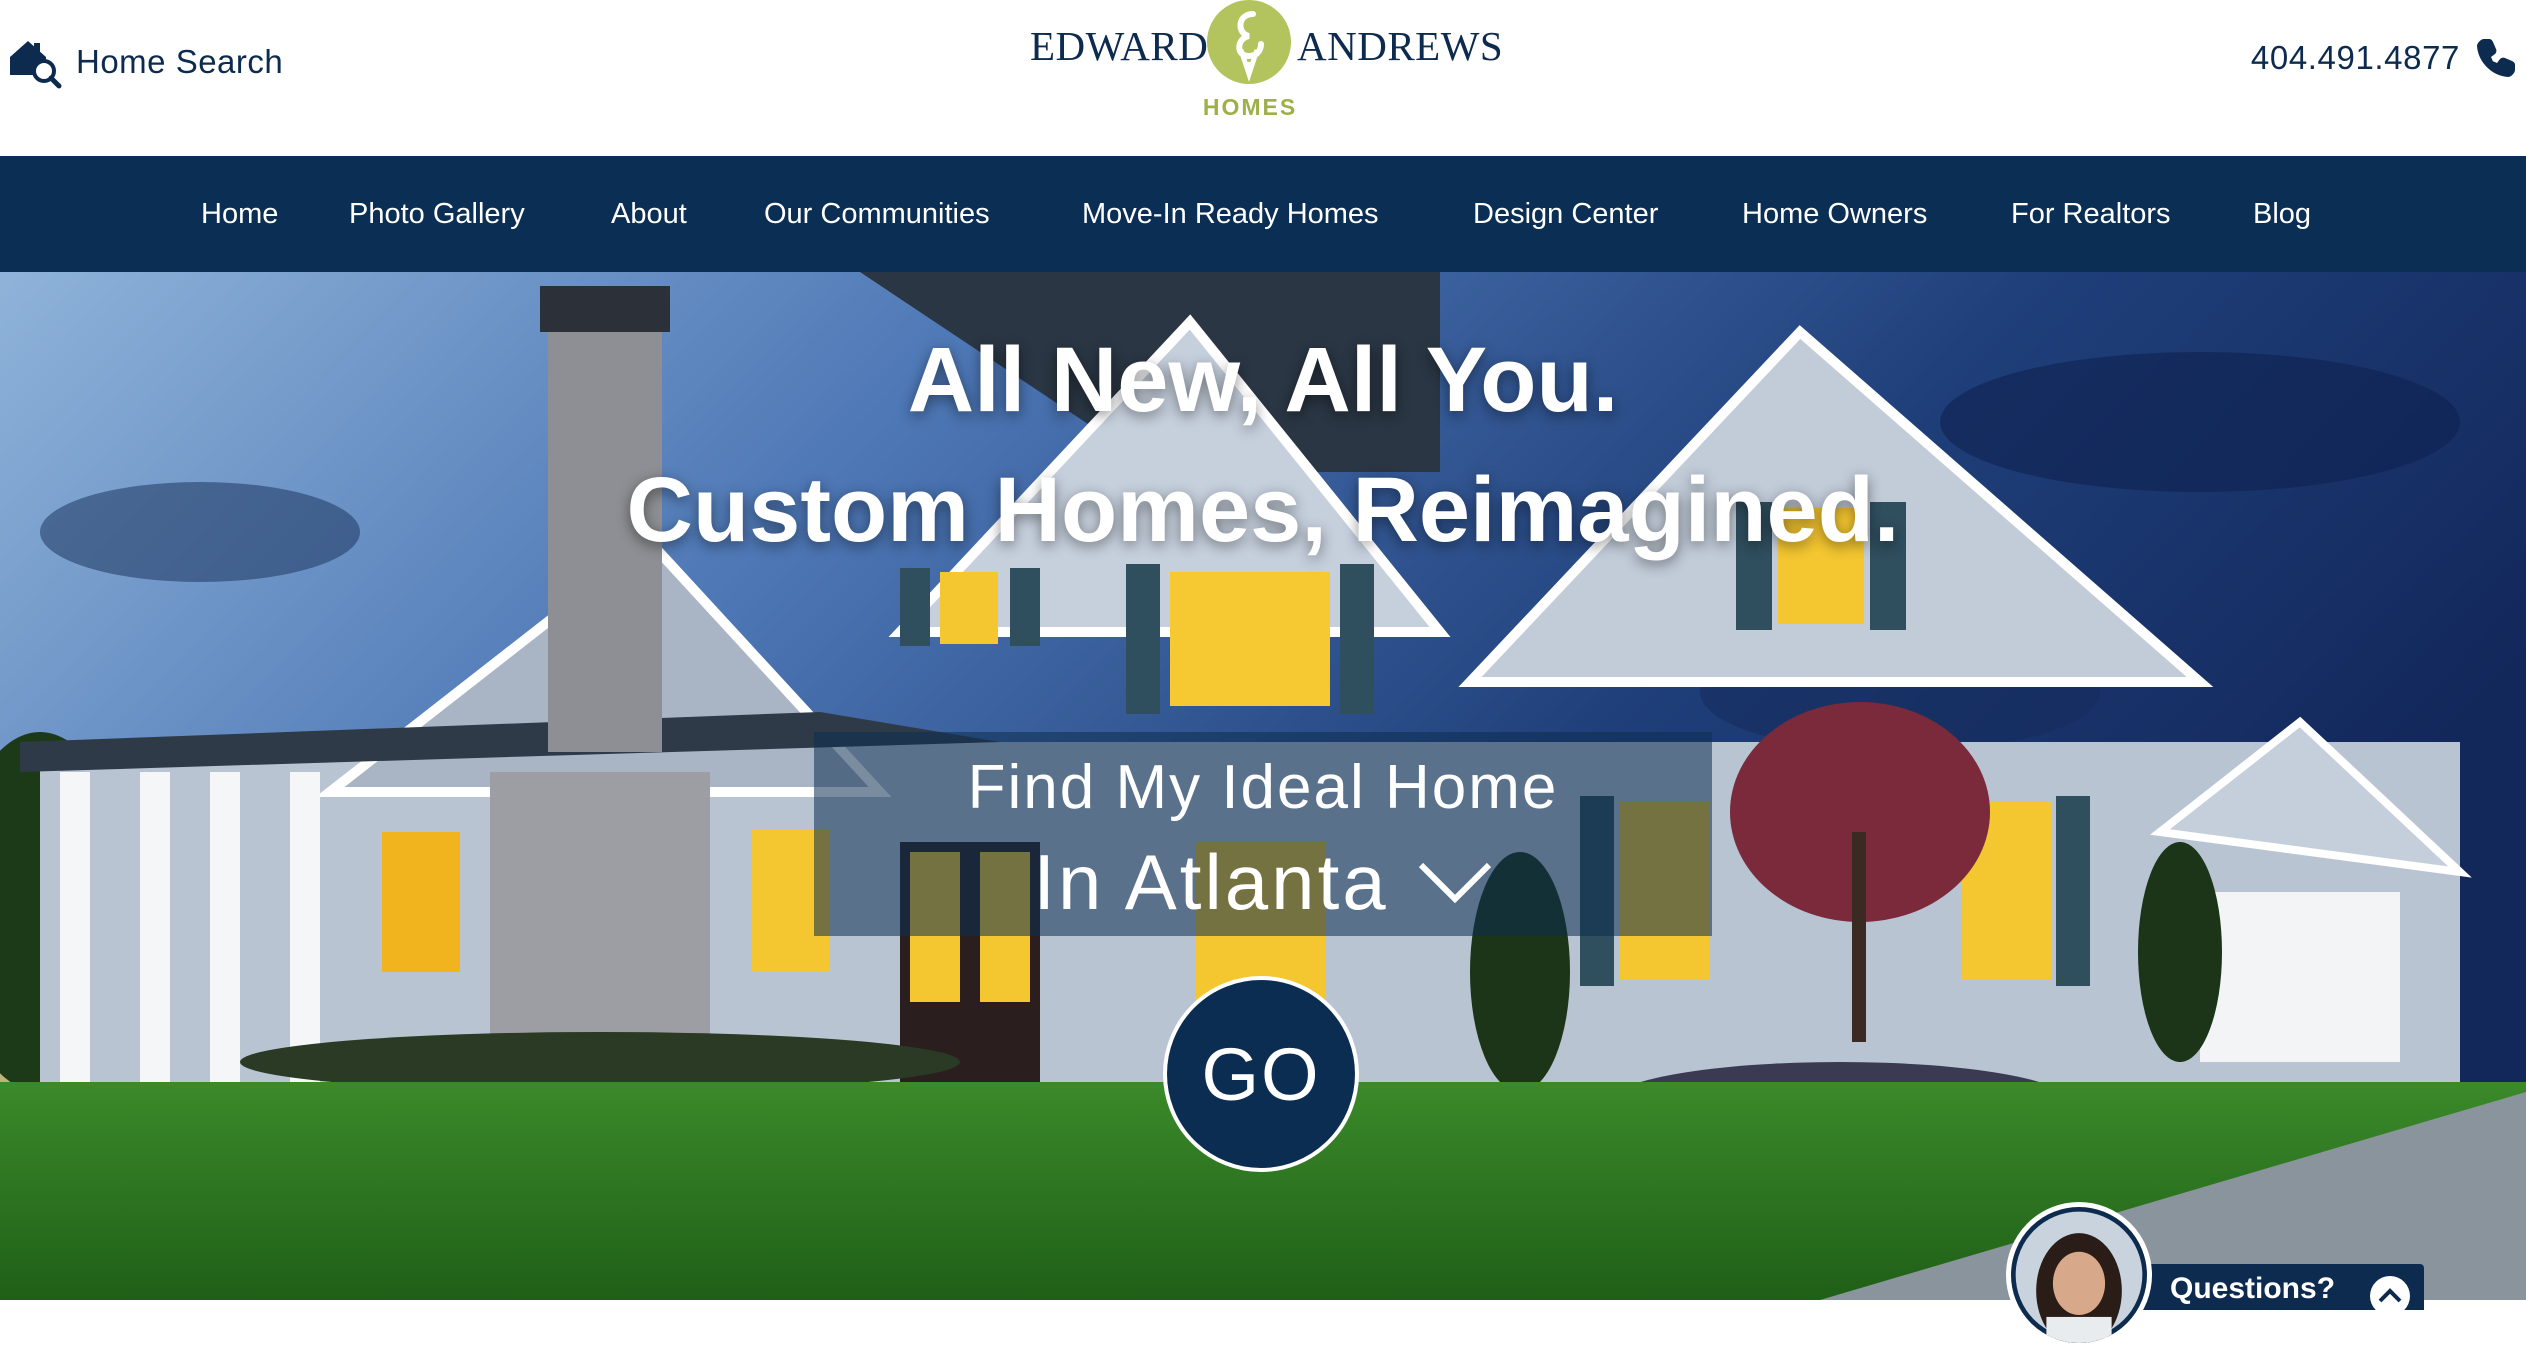 This screenshot has height=1348, width=2526. What do you see at coordinates (877, 214) in the screenshot?
I see `nav-item-our-communities: Our Communities` at bounding box center [877, 214].